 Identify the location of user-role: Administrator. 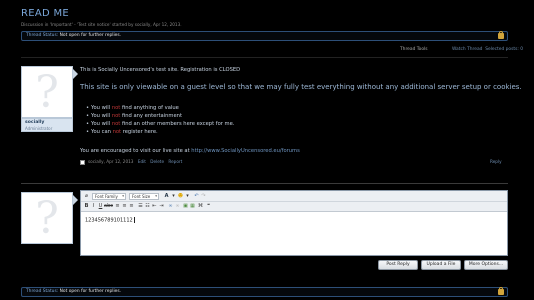
(39, 128).